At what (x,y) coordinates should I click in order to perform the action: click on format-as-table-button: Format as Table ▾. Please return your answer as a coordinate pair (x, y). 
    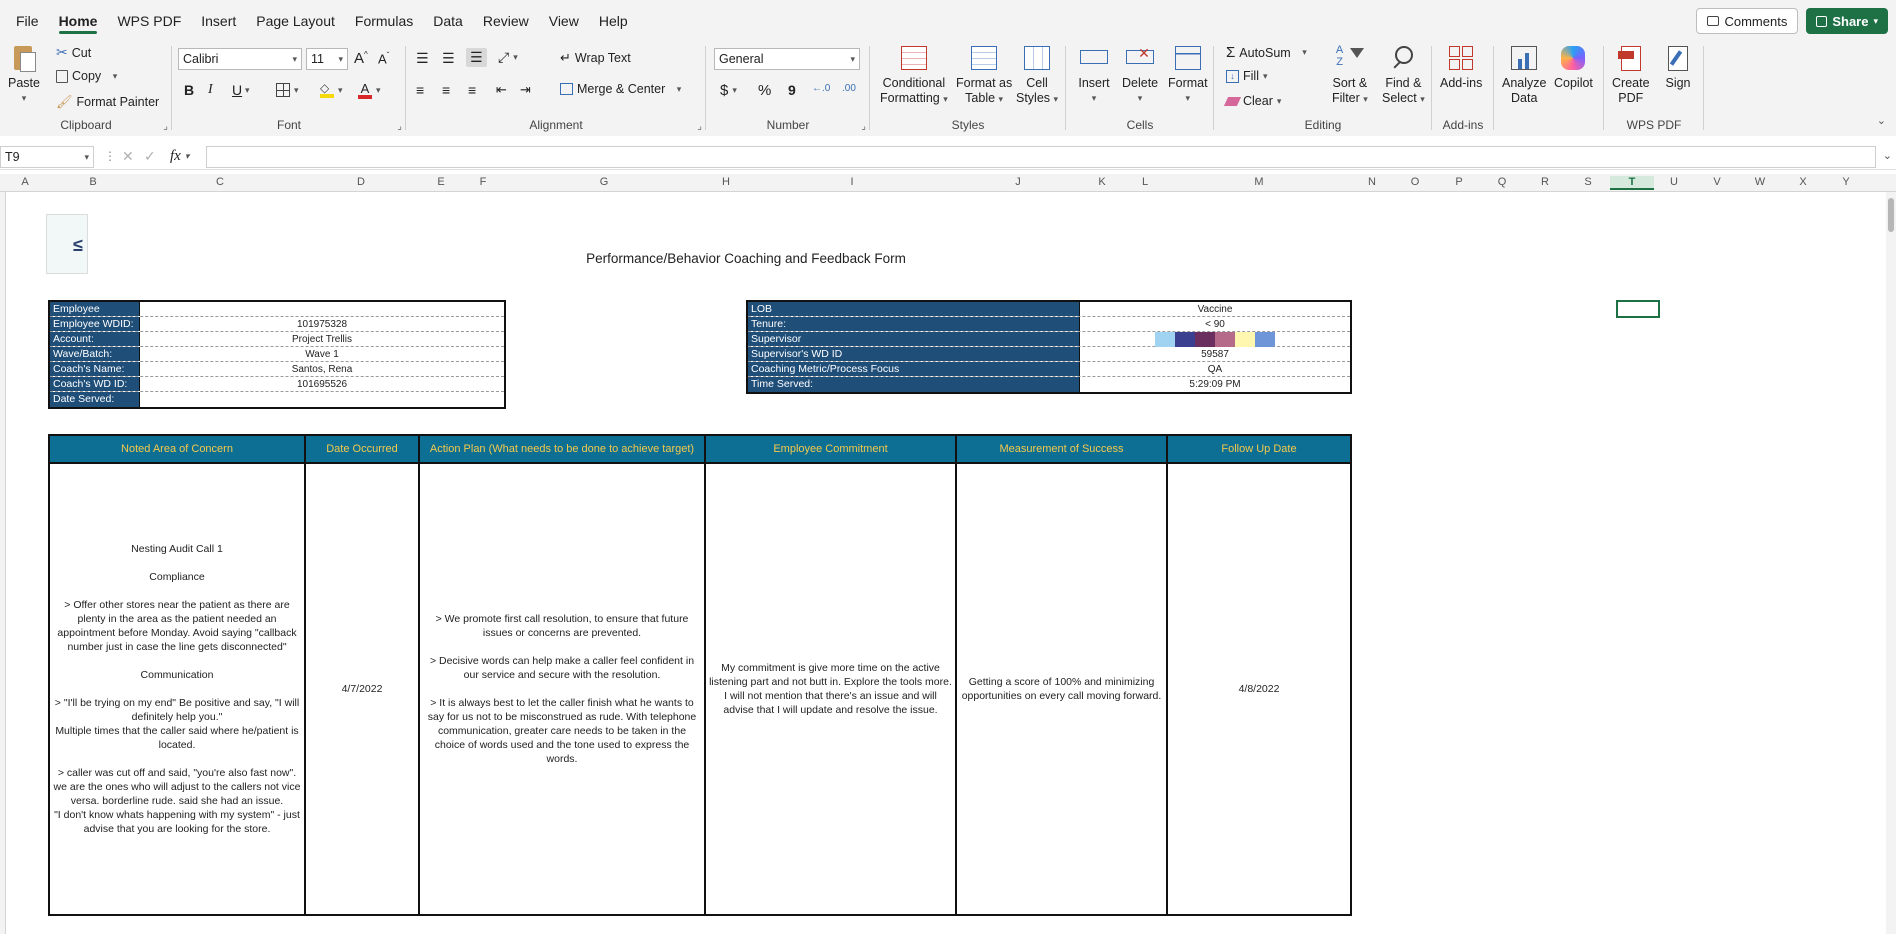
    Looking at the image, I should click on (984, 75).